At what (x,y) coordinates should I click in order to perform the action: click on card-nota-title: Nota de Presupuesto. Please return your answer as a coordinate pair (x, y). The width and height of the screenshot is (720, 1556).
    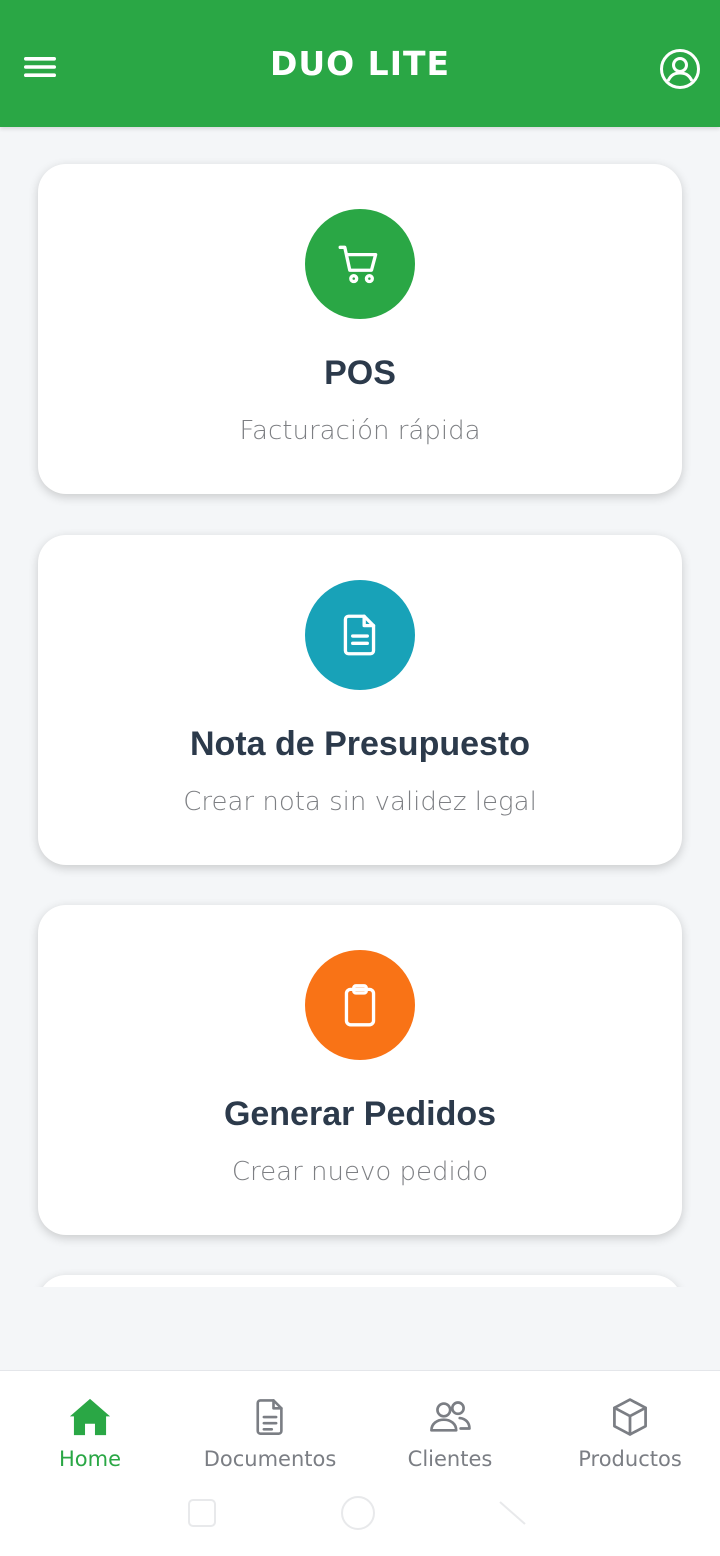
    Looking at the image, I should click on (360, 744).